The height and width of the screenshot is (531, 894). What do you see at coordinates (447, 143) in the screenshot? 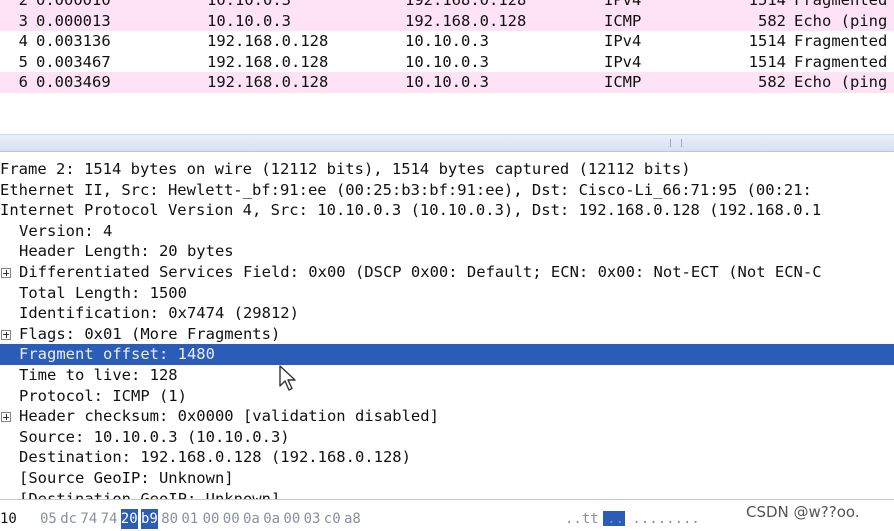
I see `pane-splitter` at bounding box center [447, 143].